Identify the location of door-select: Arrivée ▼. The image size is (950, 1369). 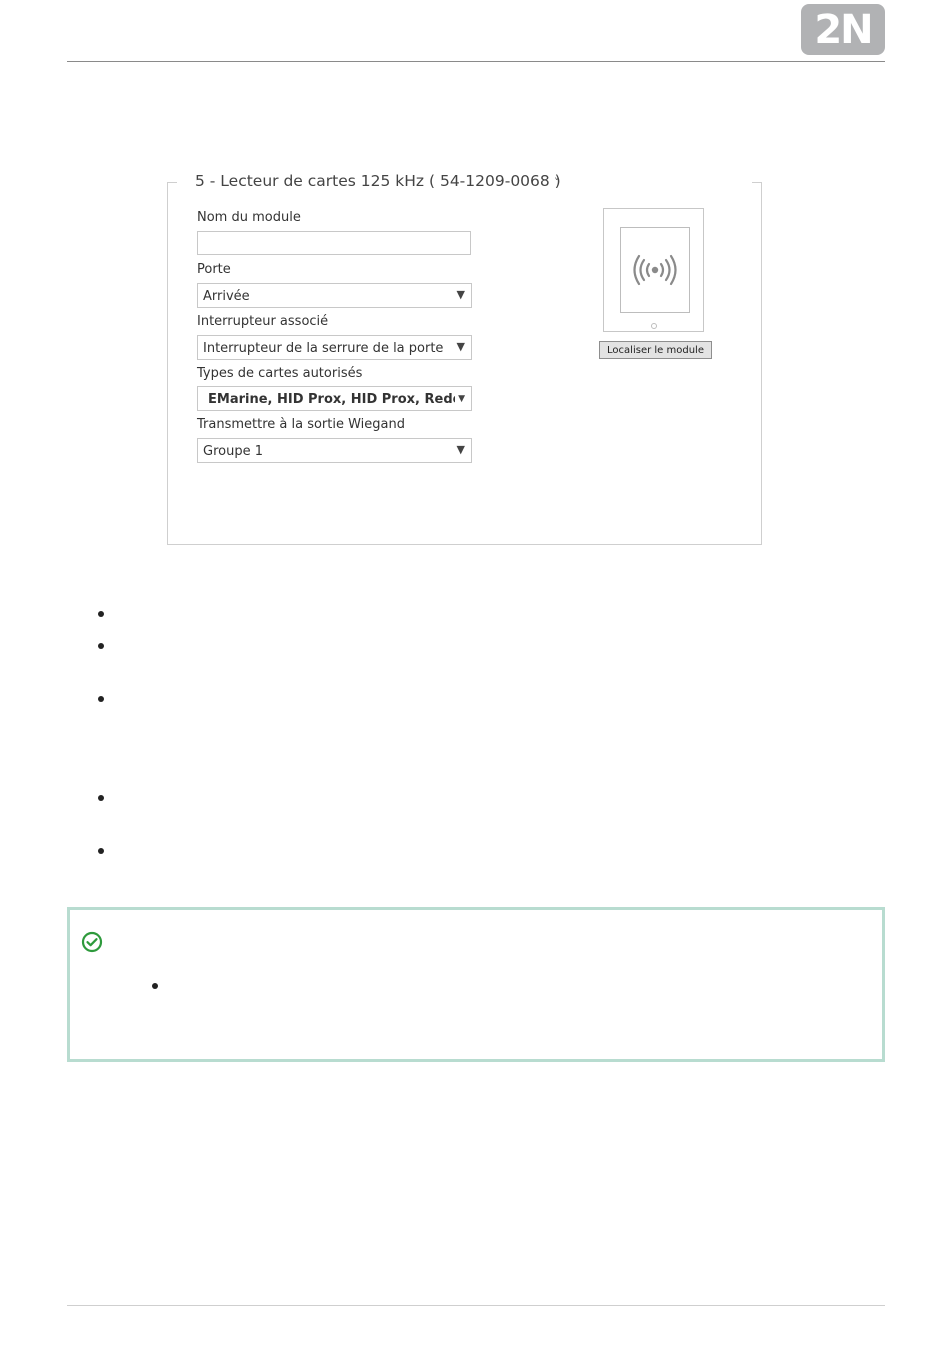
(334, 295).